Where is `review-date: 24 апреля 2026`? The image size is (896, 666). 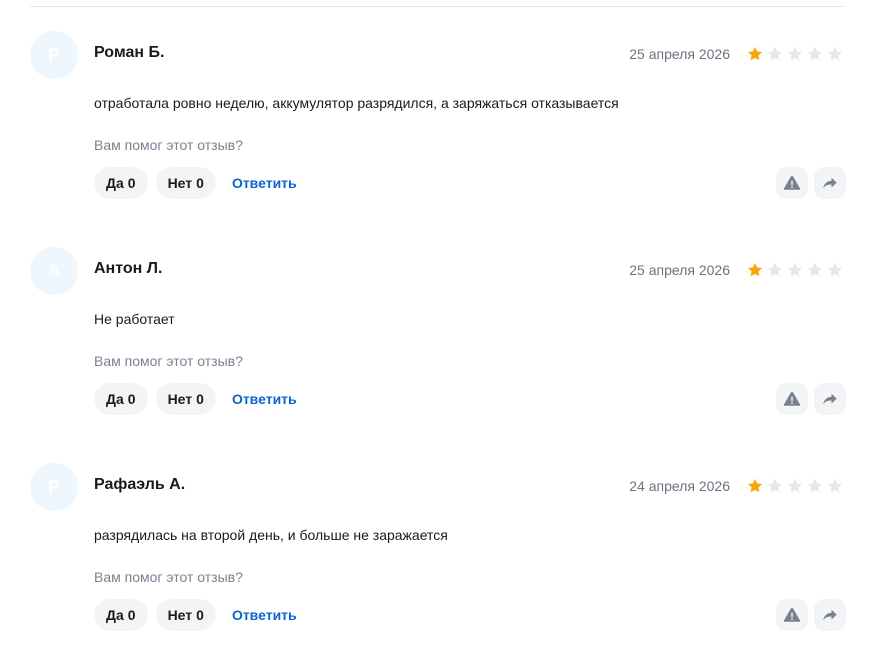
review-date: 24 апреля 2026 is located at coordinates (679, 486).